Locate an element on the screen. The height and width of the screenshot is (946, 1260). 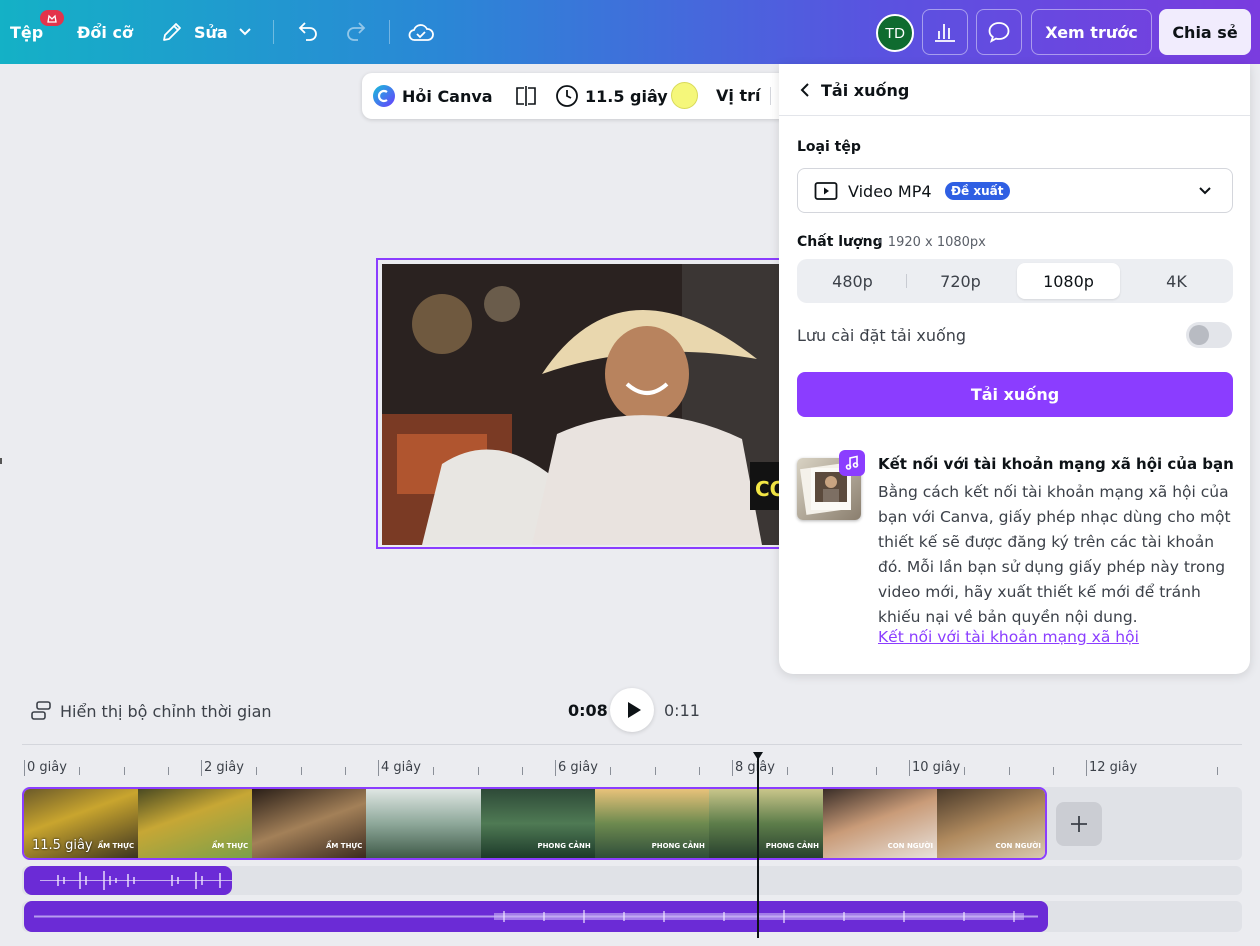
quality-selector: 480p 720p 1080p 4K is located at coordinates (1015, 281).